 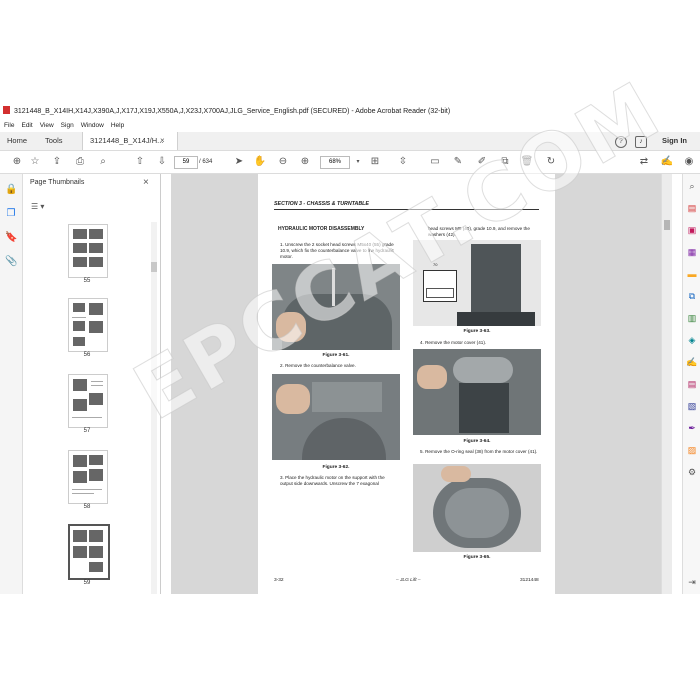 I want to click on menu-sign: Sign, so click(x=67, y=125).